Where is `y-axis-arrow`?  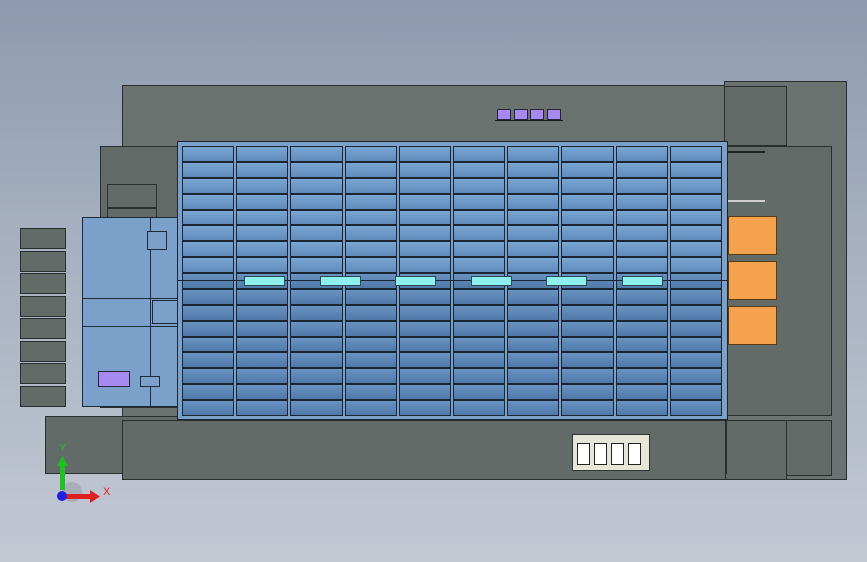
y-axis-arrow is located at coordinates (62, 477).